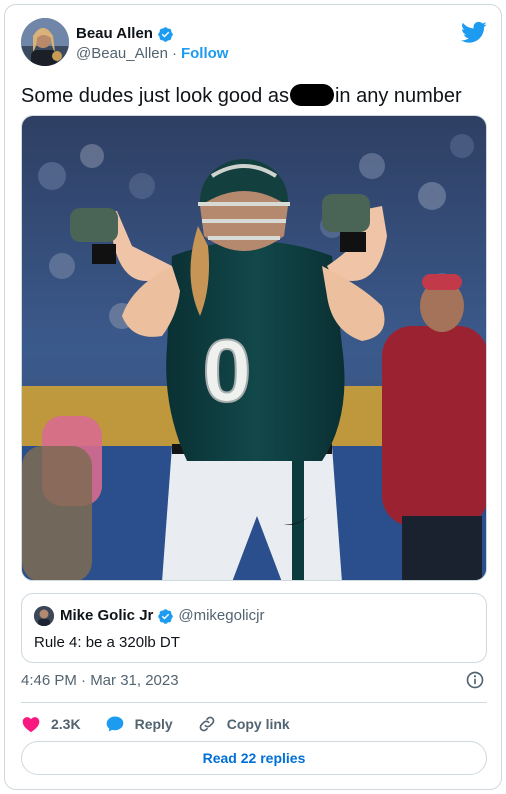 This screenshot has width=506, height=794. Describe the element at coordinates (155, 96) in the screenshot. I see `tweet-text-before: Some dudes just look good as` at that location.